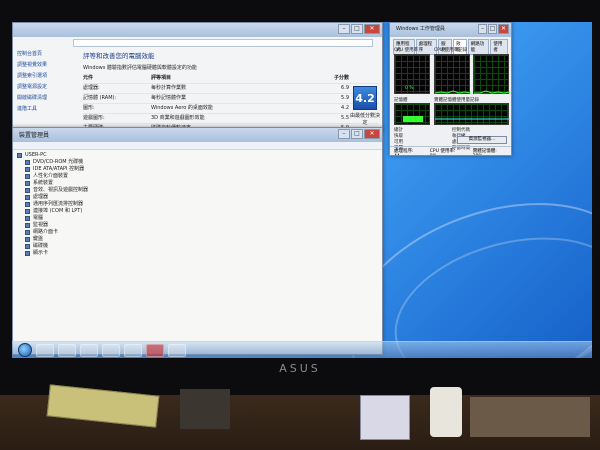 This screenshot has width=600, height=450. What do you see at coordinates (450, 30) in the screenshot?
I see `taskmgr-titlebar: Windows 工作管理員 – □ ✕` at bounding box center [450, 30].